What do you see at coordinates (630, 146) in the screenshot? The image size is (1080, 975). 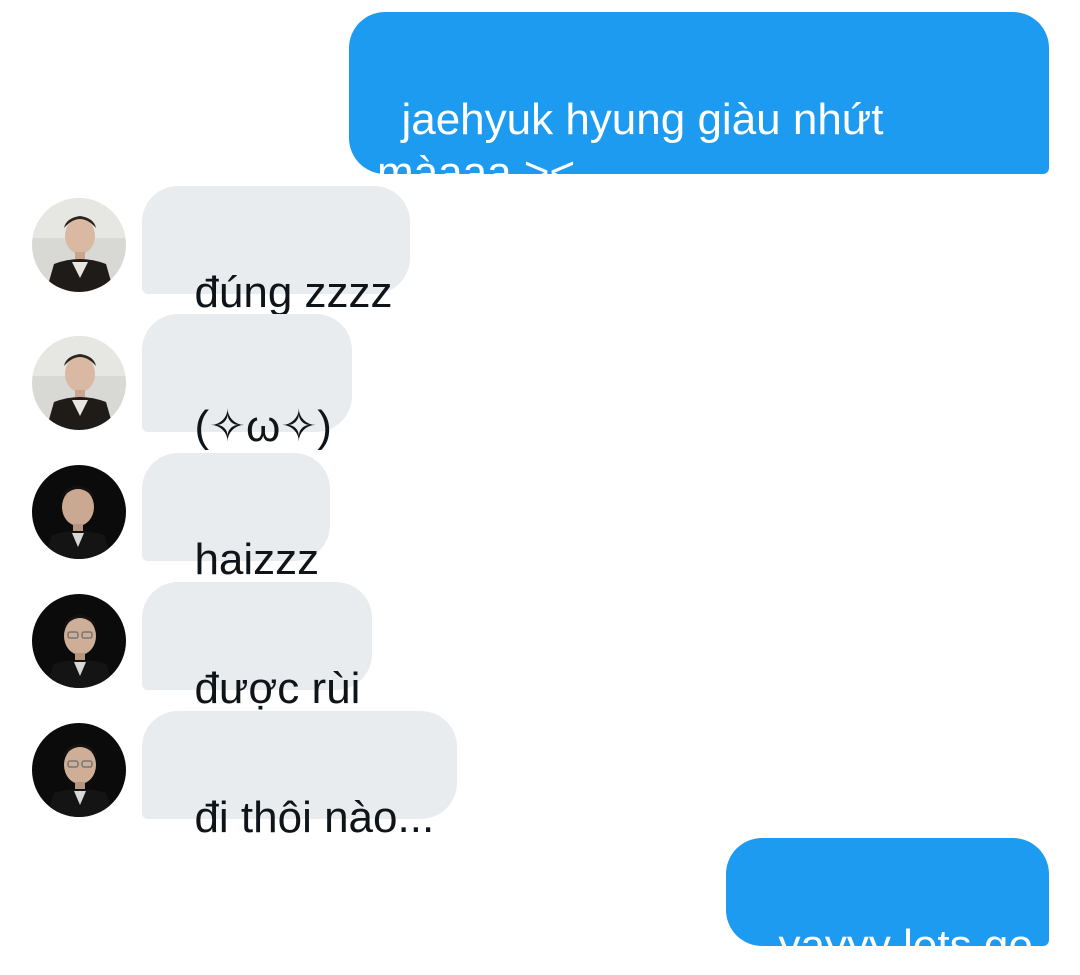 I see `message-text: jaehyuk hyung giàu nhứt màaaa ><` at bounding box center [630, 146].